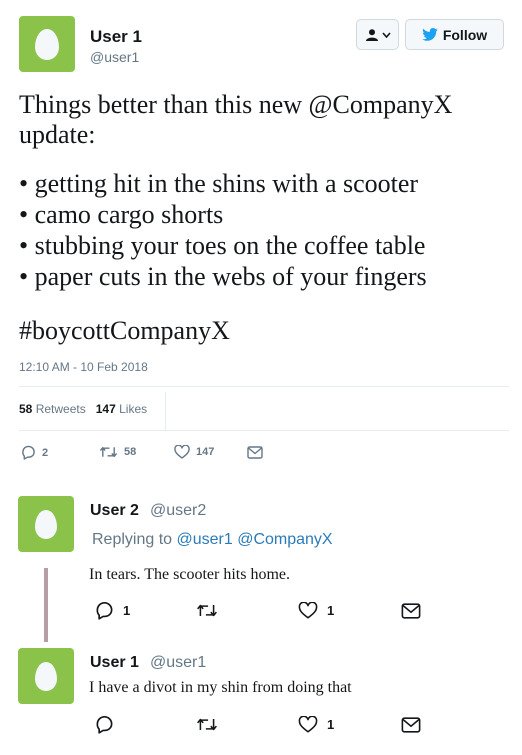 This screenshot has height=755, width=522. I want to click on like-button: 147, so click(194, 452).